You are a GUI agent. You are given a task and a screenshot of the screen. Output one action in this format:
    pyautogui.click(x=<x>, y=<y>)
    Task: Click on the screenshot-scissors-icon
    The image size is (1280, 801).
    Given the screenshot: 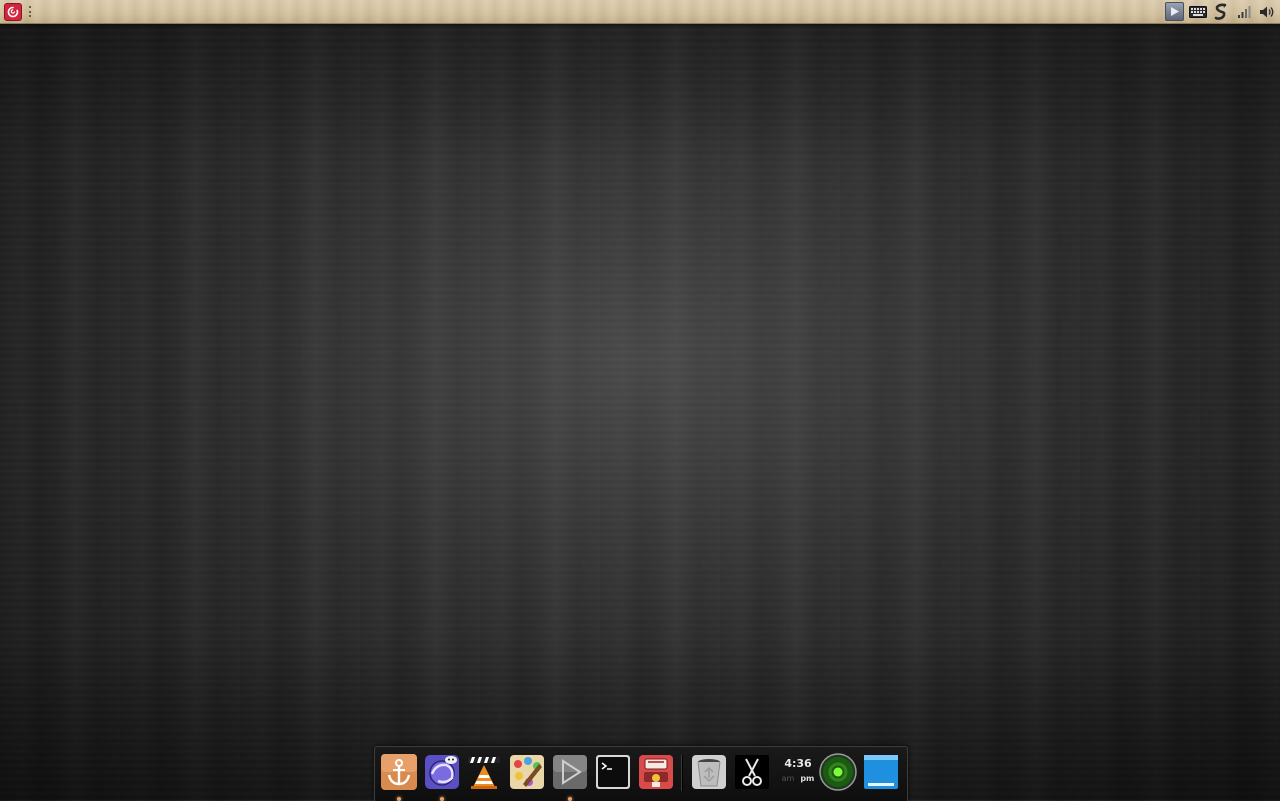 What is the action you would take?
    pyautogui.click(x=752, y=772)
    